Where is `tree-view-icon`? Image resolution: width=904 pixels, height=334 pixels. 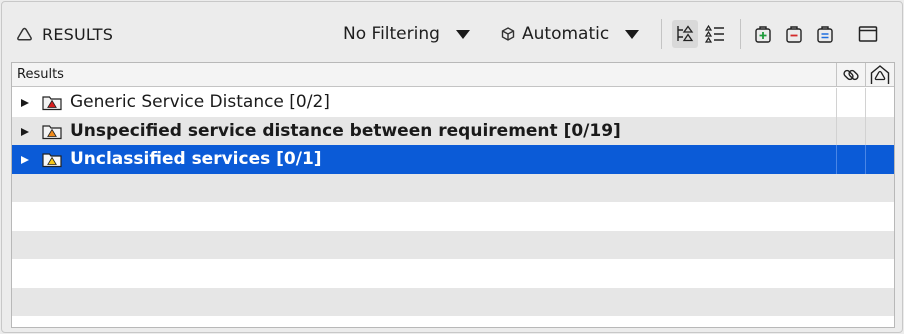
tree-view-icon is located at coordinates (685, 33).